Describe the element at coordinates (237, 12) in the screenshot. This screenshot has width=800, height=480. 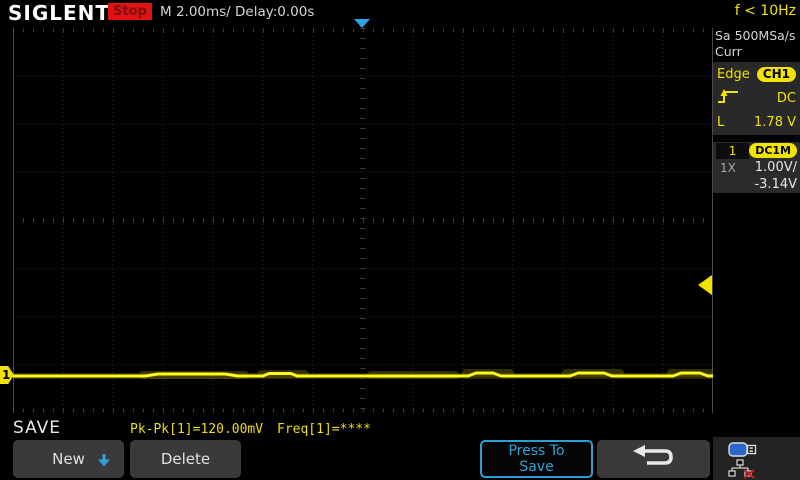
I see `timebase-readout: M 2.00ms/ Delay:0.00s` at that location.